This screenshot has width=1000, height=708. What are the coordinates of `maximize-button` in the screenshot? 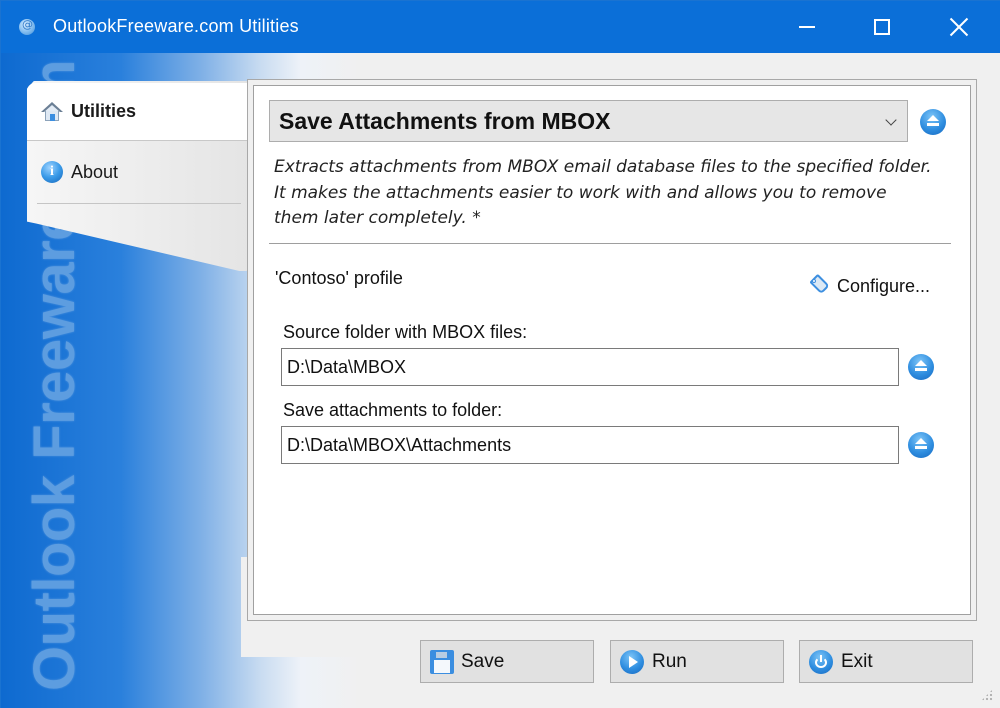 It's located at (882, 27).